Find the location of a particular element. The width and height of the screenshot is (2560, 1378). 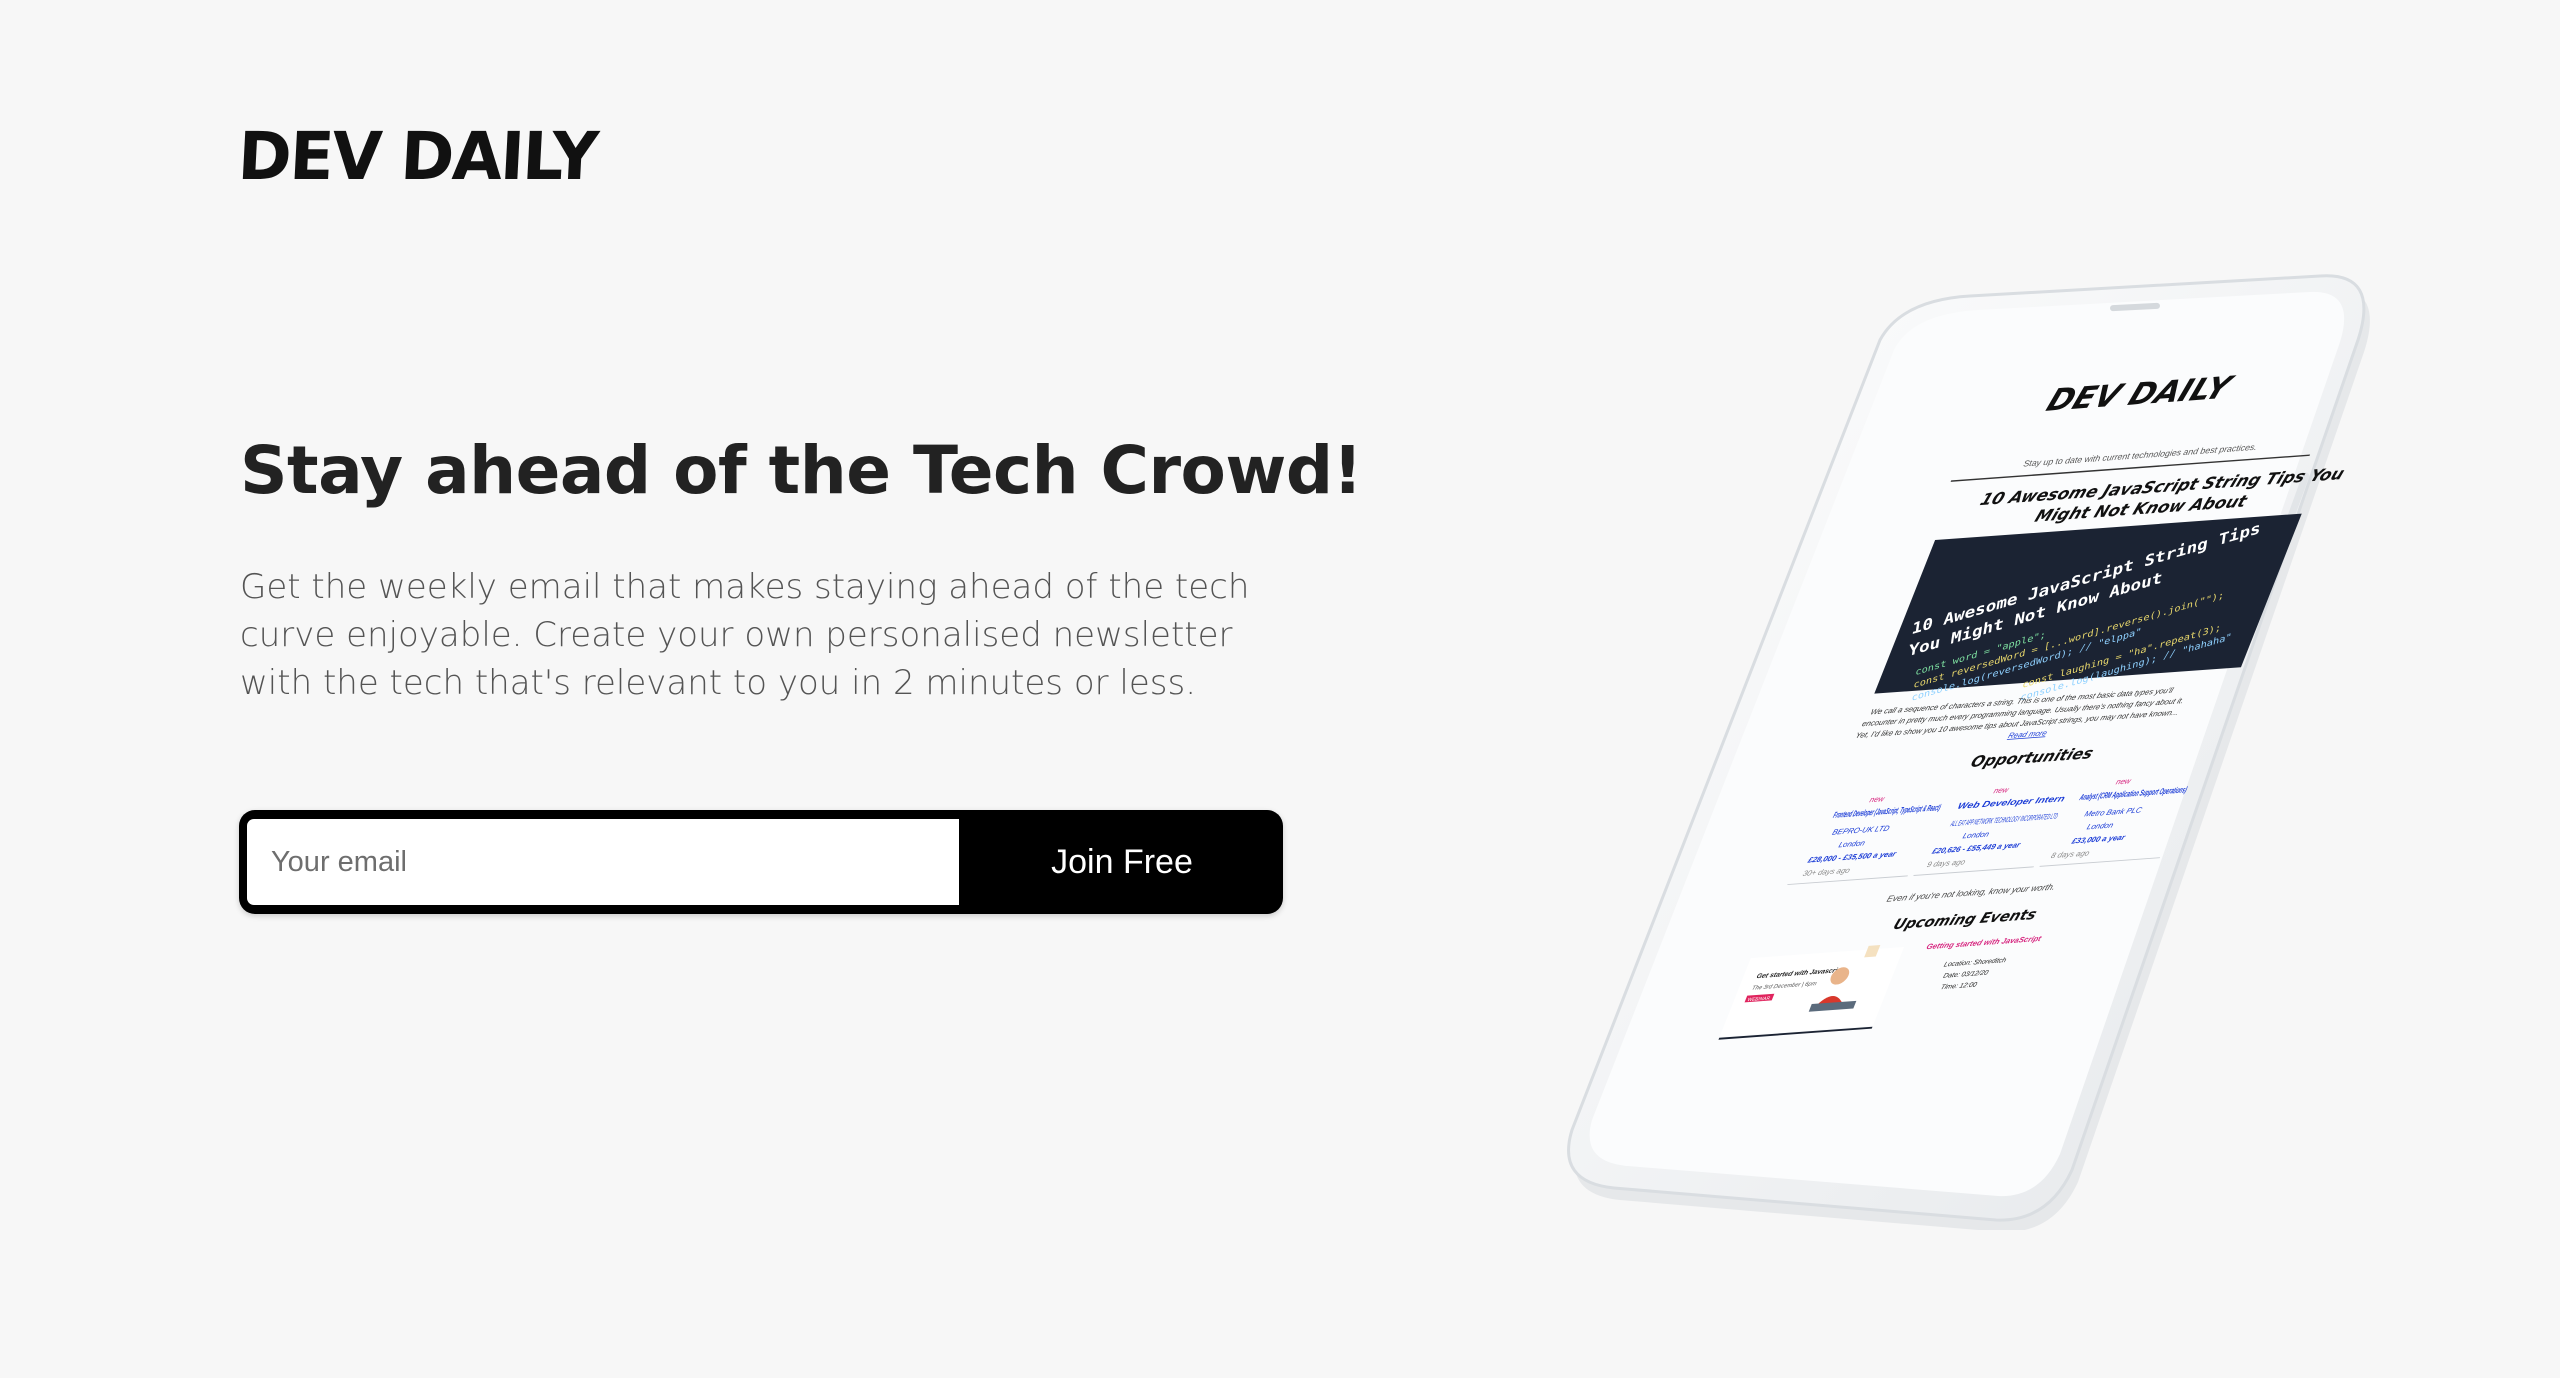

signup-form: Join Free is located at coordinates (761, 862).